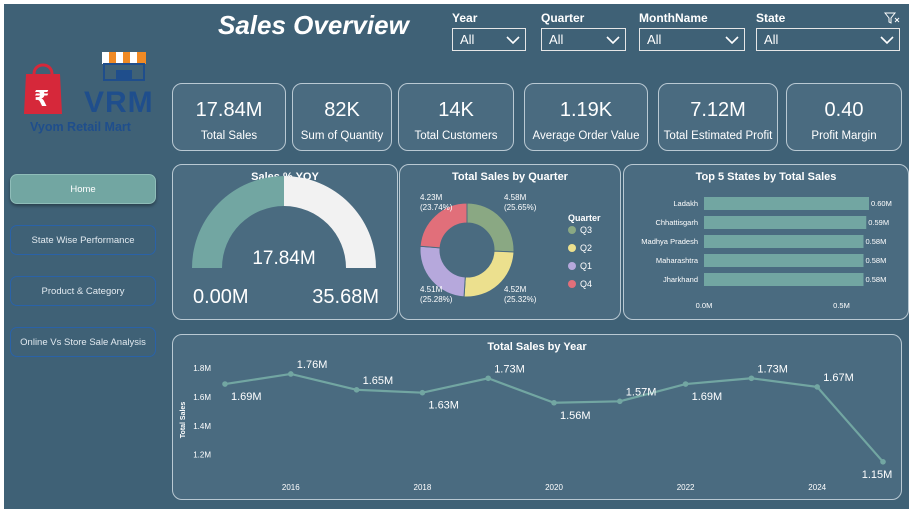 Image resolution: width=913 pixels, height=514 pixels. Describe the element at coordinates (515, 197) in the screenshot. I see `donut-value-label: 4.58M` at that location.